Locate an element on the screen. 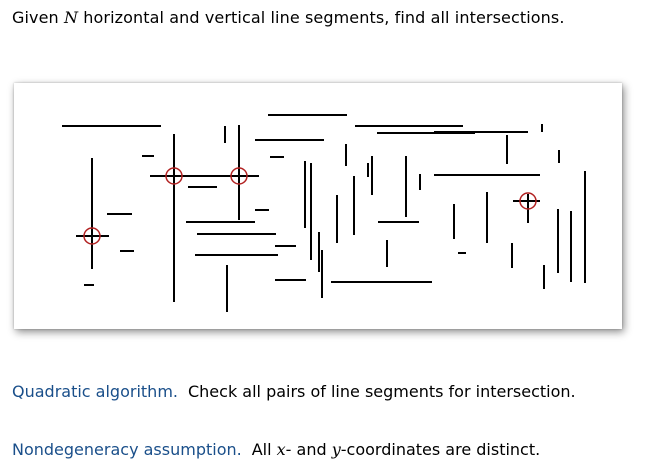 This screenshot has height=464, width=660. point-text: All x- and y-coordinates are distinct. is located at coordinates (396, 449).